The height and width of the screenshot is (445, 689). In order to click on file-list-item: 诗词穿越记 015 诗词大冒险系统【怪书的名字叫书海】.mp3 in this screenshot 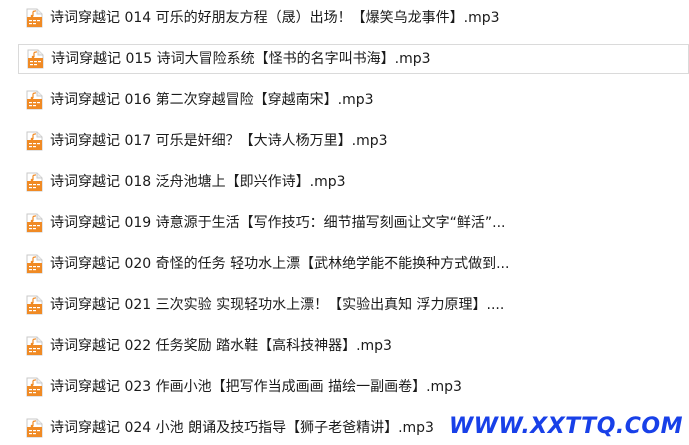, I will do `click(353, 59)`.